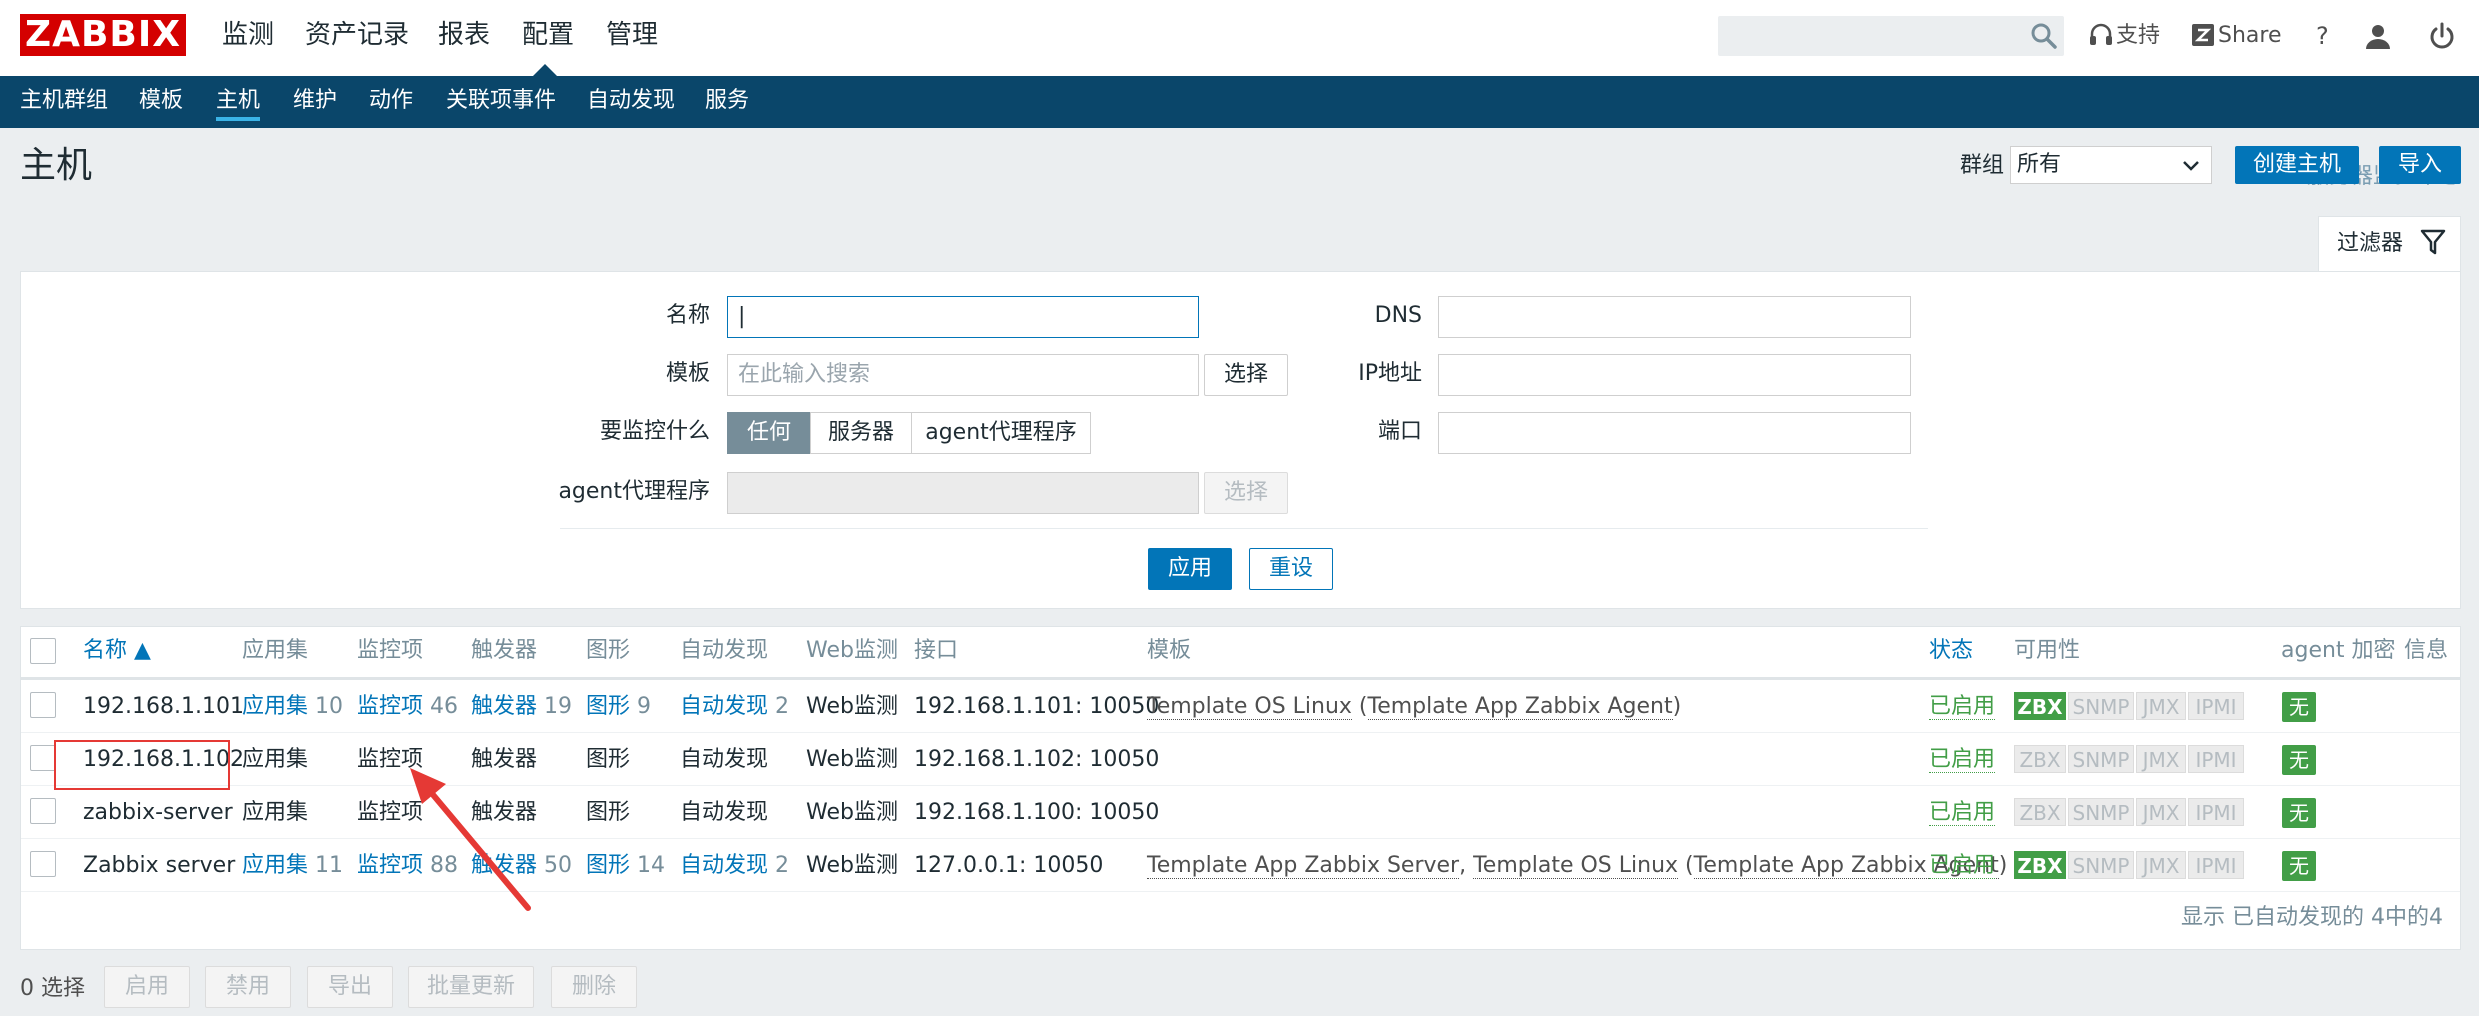  Describe the element at coordinates (558, 706) in the screenshot. I see `triggers-count: 19` at that location.